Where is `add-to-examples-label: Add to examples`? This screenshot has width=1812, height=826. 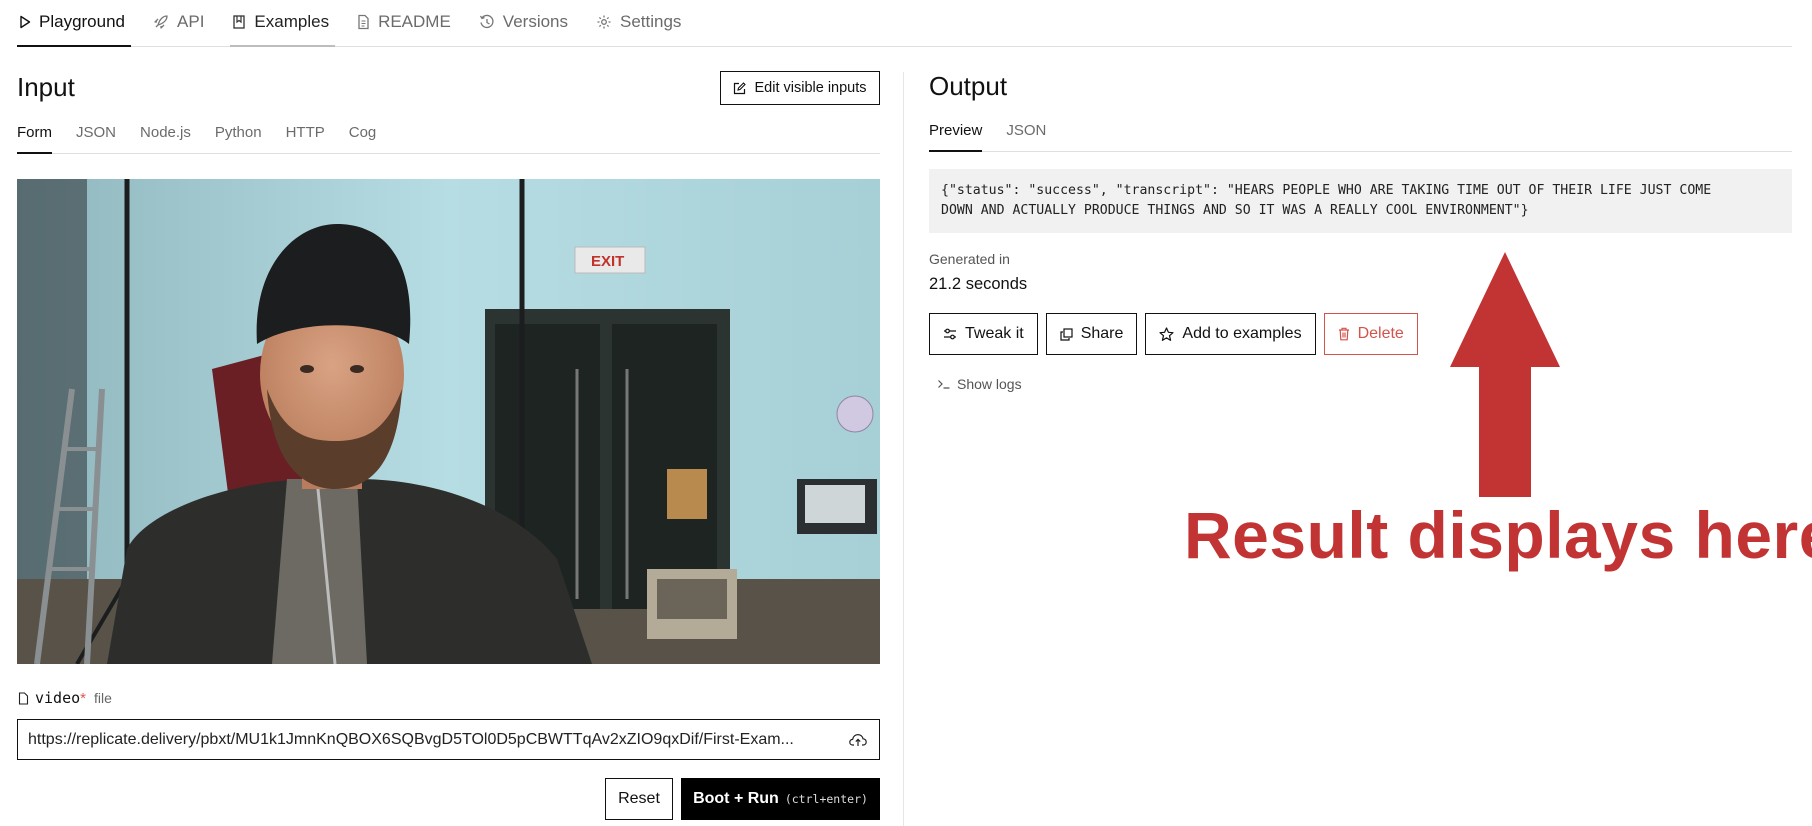
add-to-examples-label: Add to examples is located at coordinates (1242, 333).